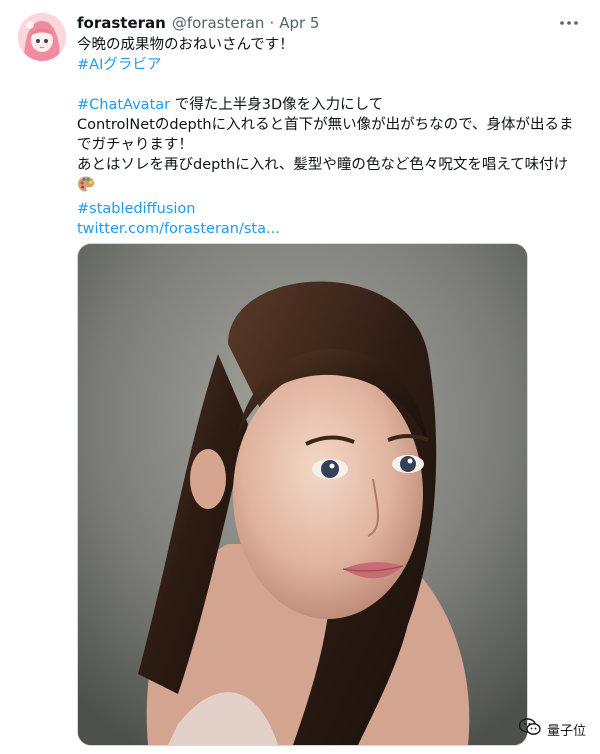 This screenshot has height=754, width=600. What do you see at coordinates (42, 37) in the screenshot?
I see `anime-avatar-icon` at bounding box center [42, 37].